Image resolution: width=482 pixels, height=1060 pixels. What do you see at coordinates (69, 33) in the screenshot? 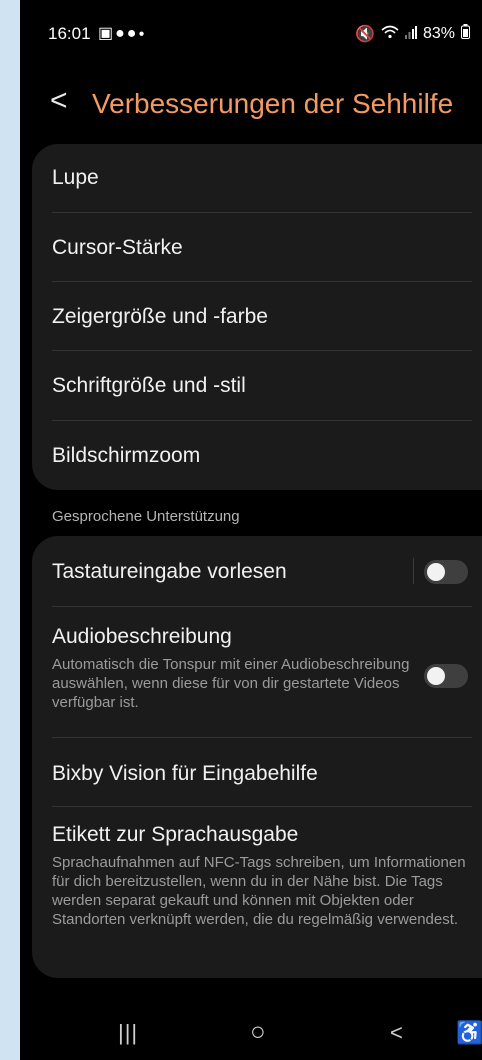
I see `status-time: 16:01` at bounding box center [69, 33].